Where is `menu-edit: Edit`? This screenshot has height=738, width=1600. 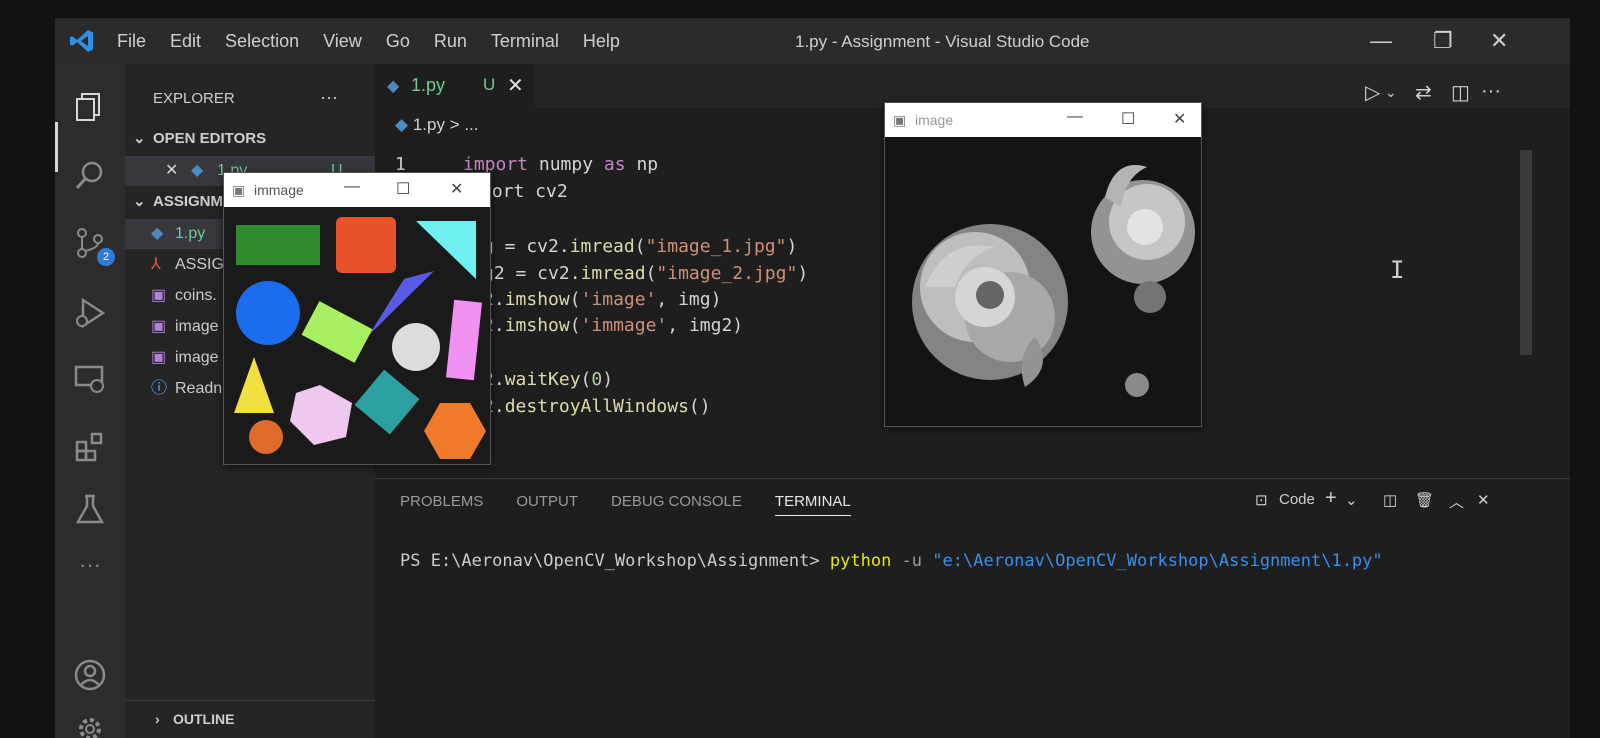 menu-edit: Edit is located at coordinates (185, 41).